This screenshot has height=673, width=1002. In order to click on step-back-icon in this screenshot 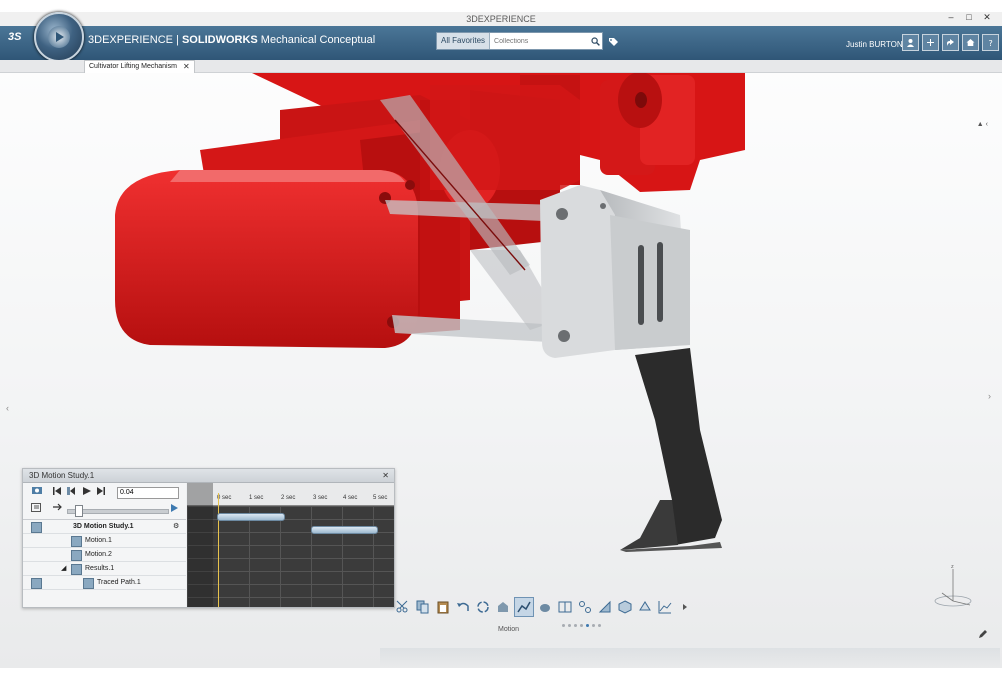, I will do `click(71, 492)`.